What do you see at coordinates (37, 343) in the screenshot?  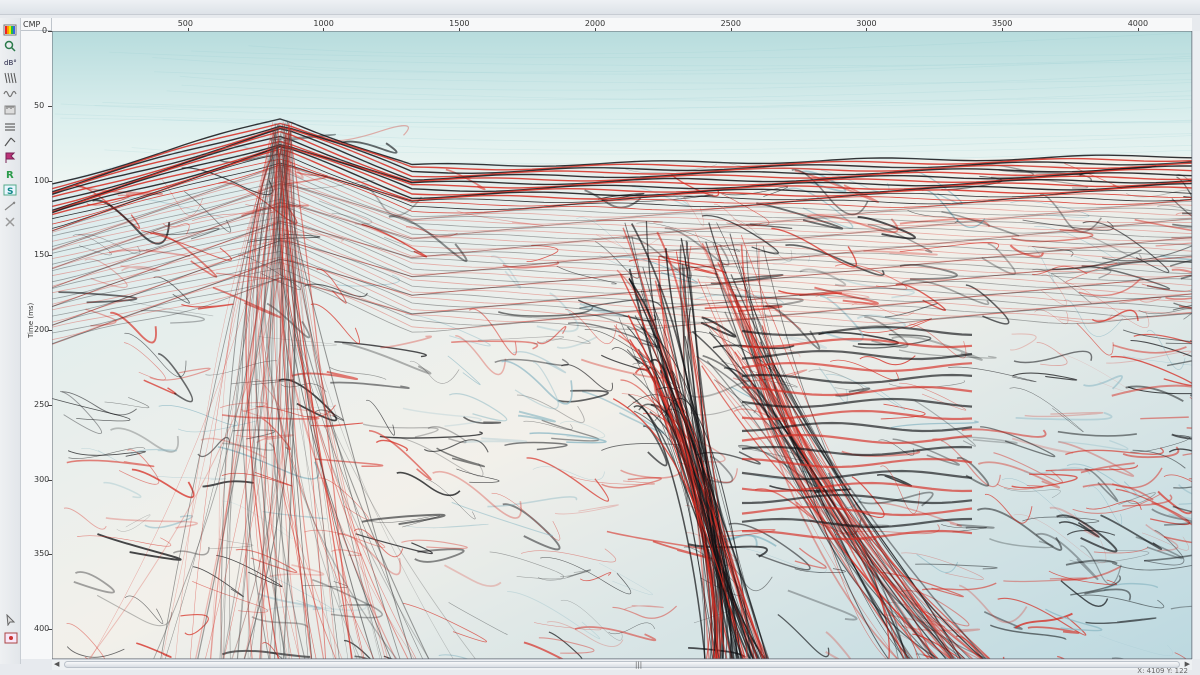 I see `time-axis: 0 50 100 150 200 250 300 350 400` at bounding box center [37, 343].